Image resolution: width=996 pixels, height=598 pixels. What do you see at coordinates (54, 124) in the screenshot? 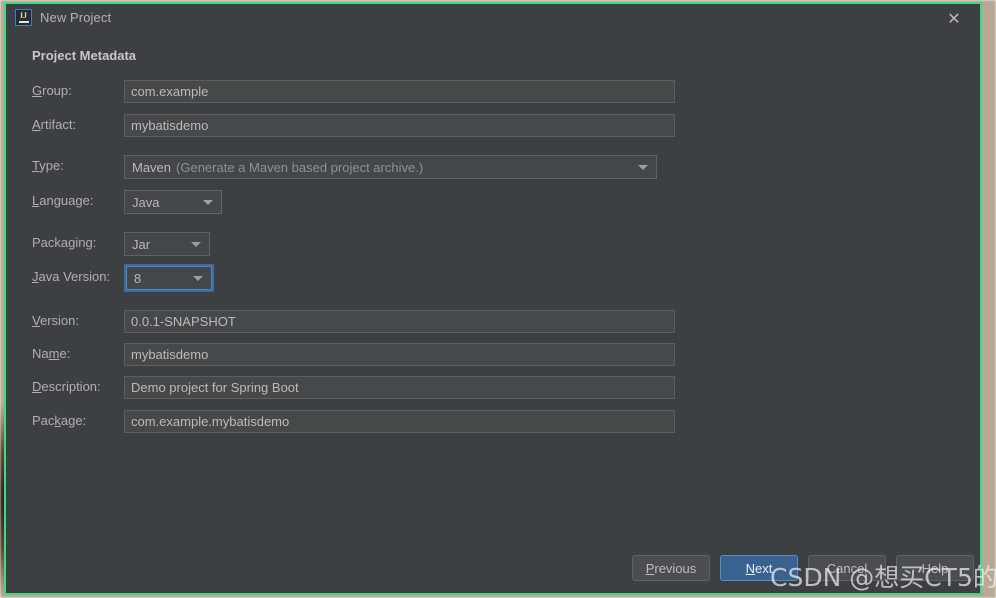
I see `artifact-label: Artifact:` at bounding box center [54, 124].